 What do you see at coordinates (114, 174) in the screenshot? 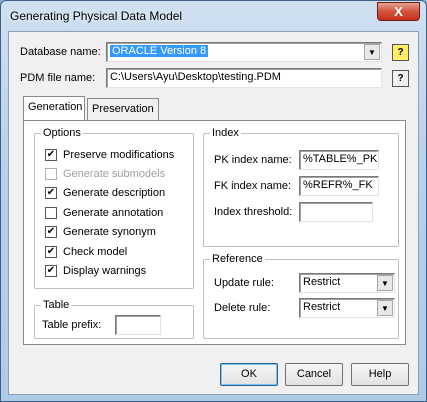
I see `checkbox-label: Generate submodels` at bounding box center [114, 174].